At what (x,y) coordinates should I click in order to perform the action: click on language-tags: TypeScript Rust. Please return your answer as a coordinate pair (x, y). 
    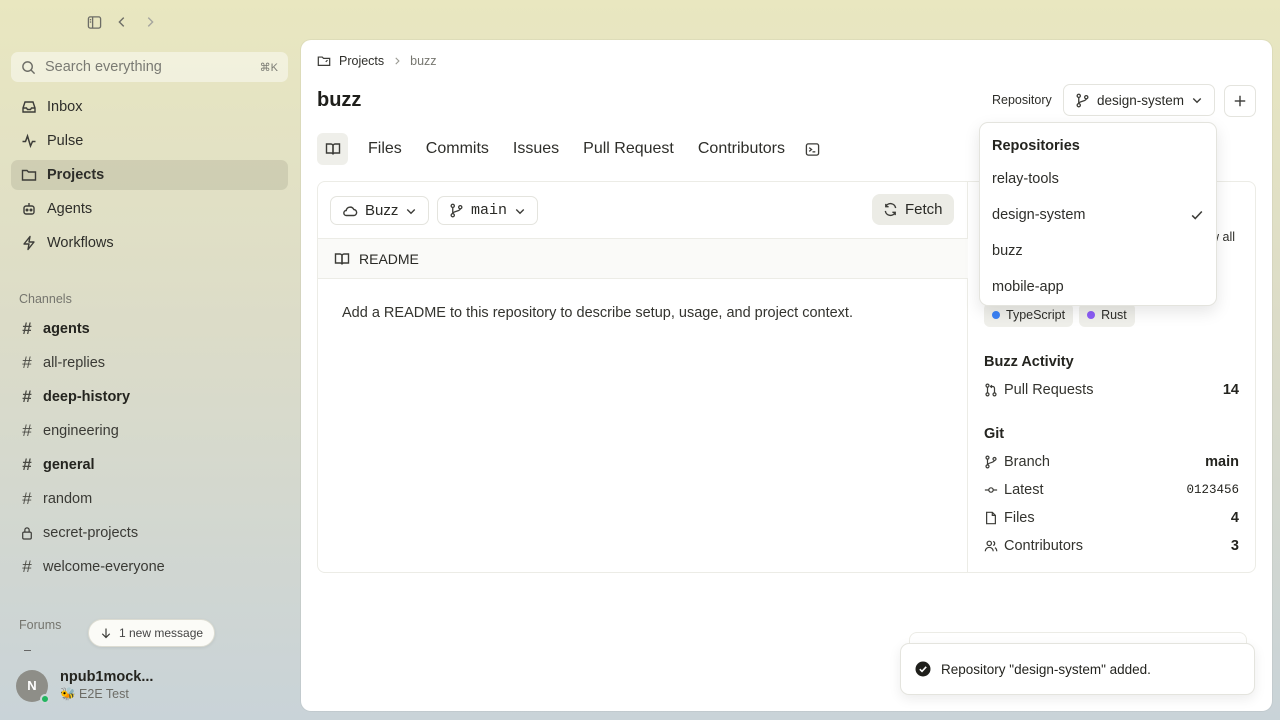
    Looking at the image, I should click on (1059, 315).